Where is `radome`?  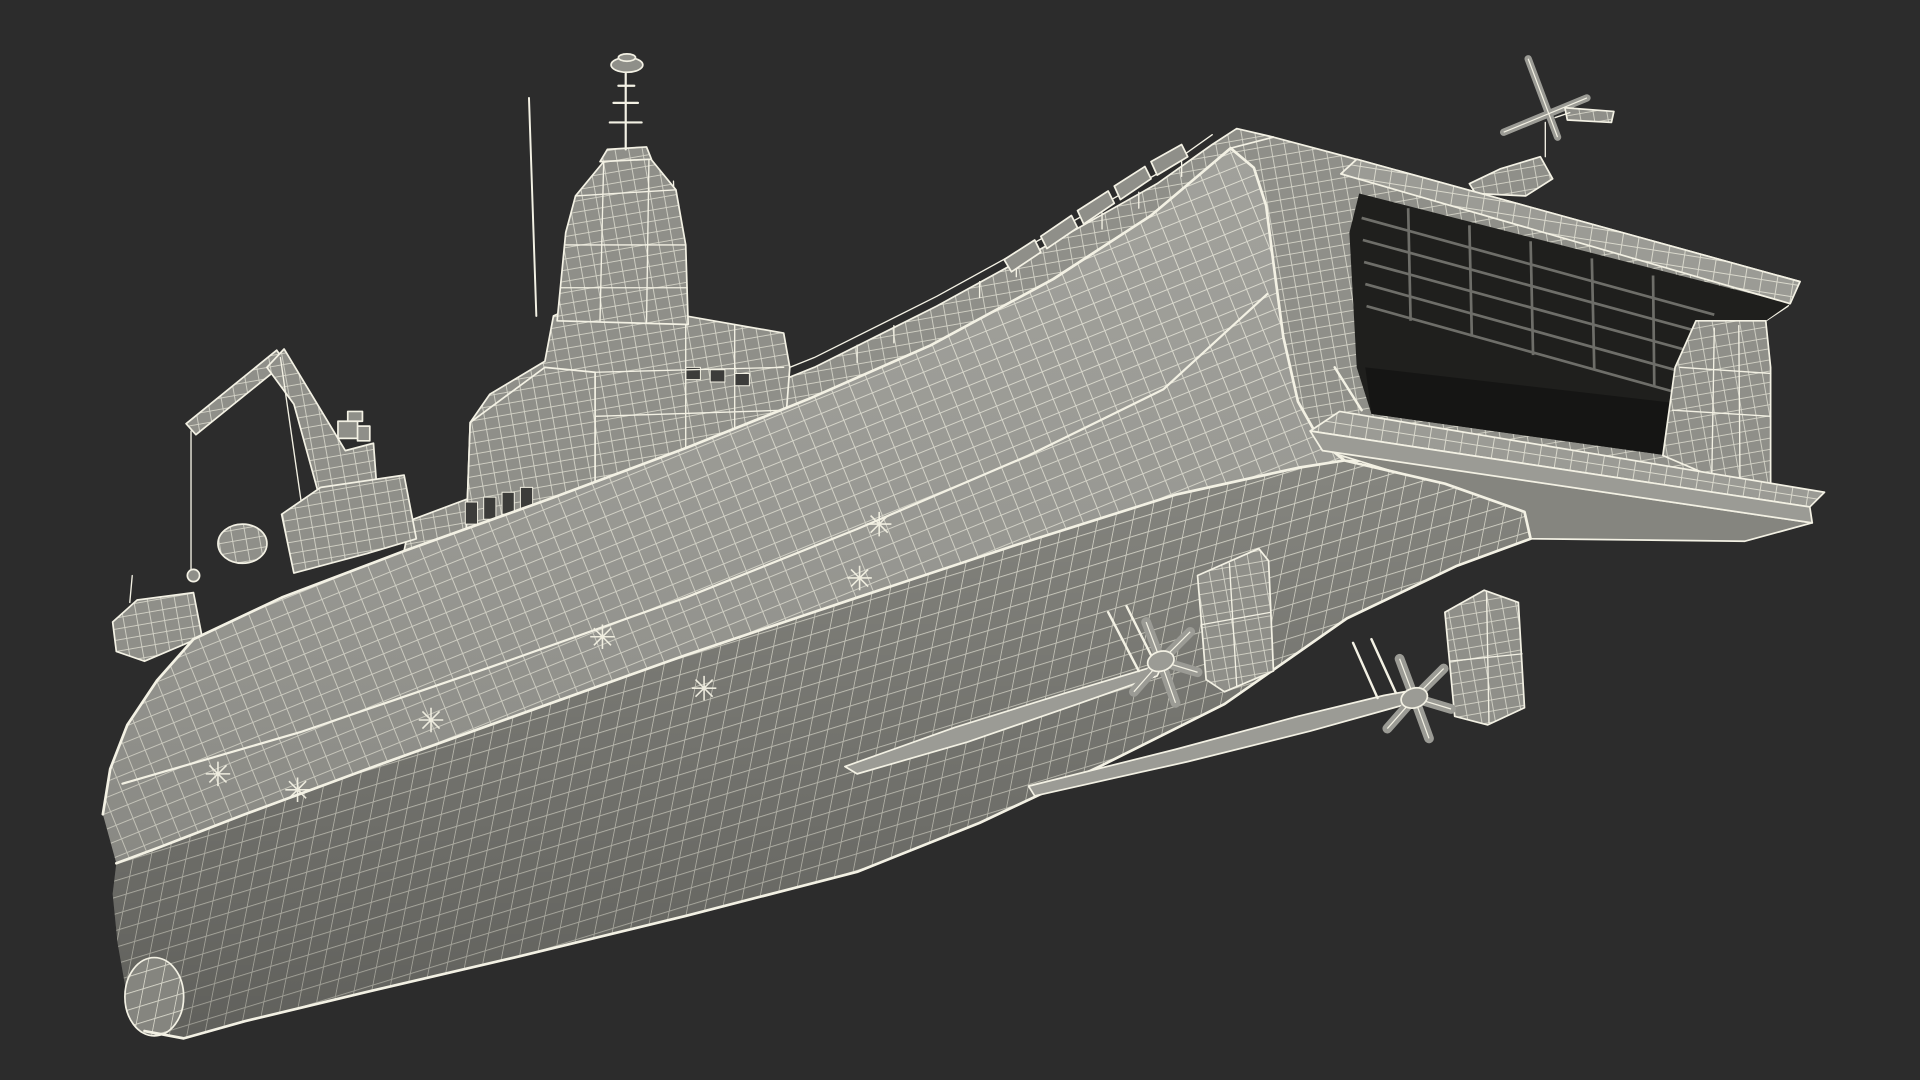
radome is located at coordinates (242, 544).